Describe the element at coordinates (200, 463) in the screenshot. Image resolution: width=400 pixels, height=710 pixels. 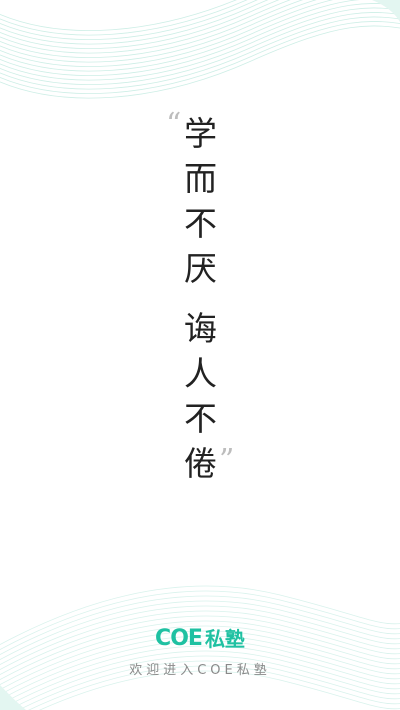
I see `slogan-char: 倦` at that location.